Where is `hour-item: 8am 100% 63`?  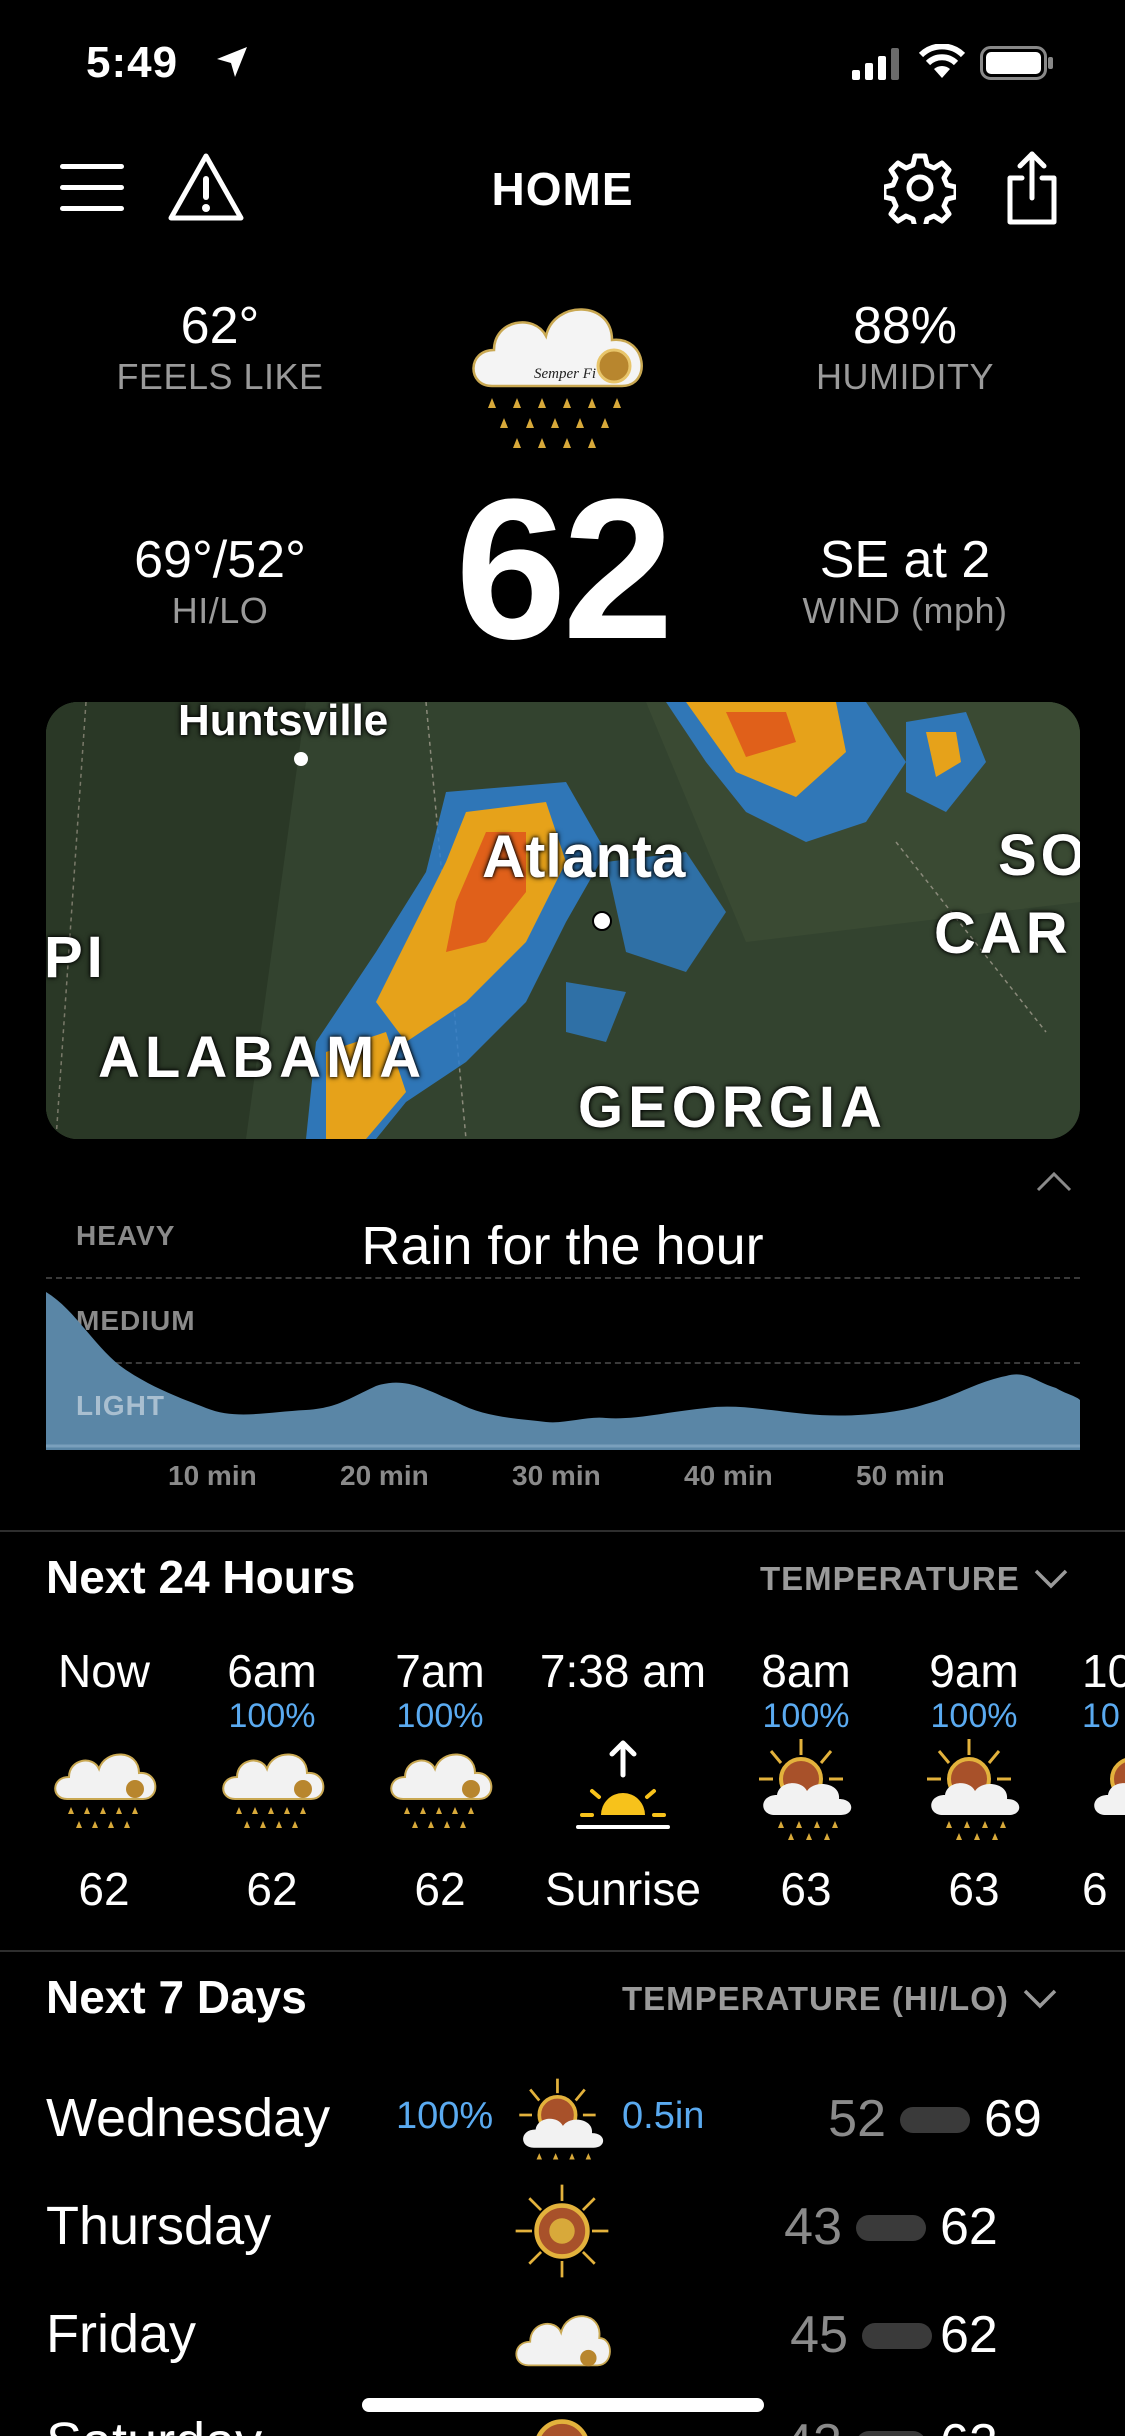 hour-item: 8am 100% 63 is located at coordinates (806, 1780).